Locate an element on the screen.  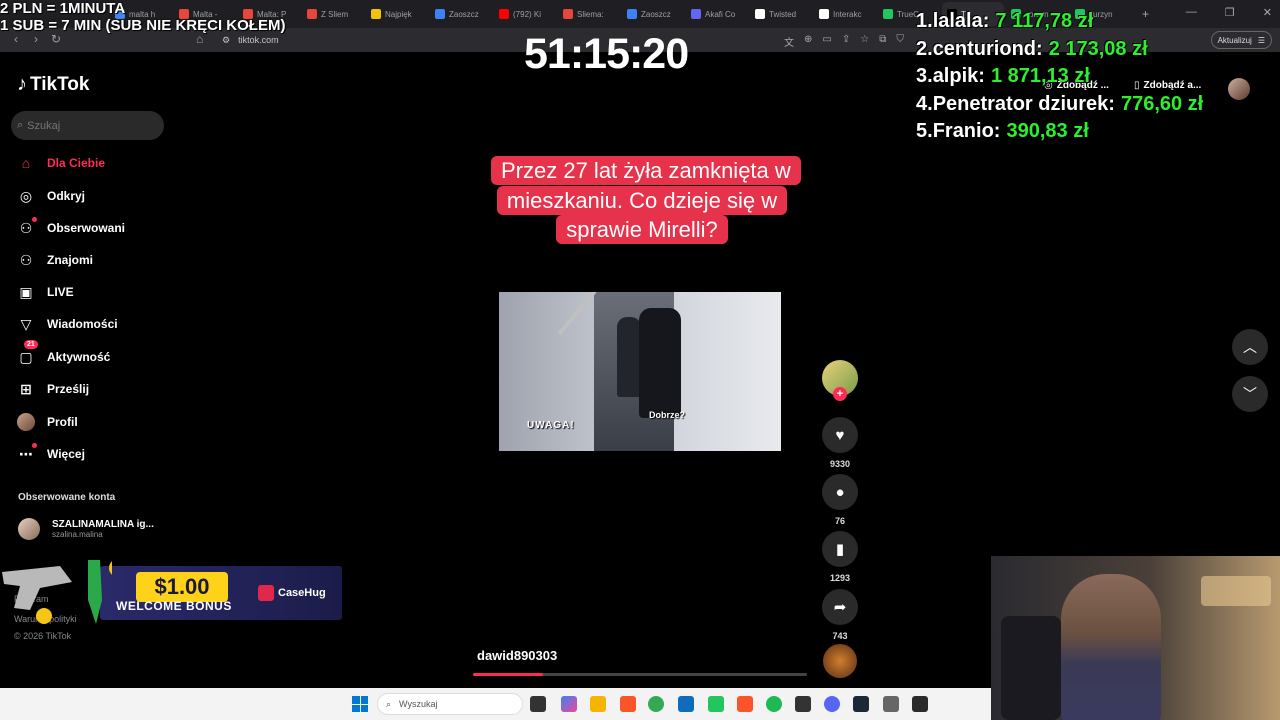
comment-button: ● 76 is located at coordinates (840, 500).